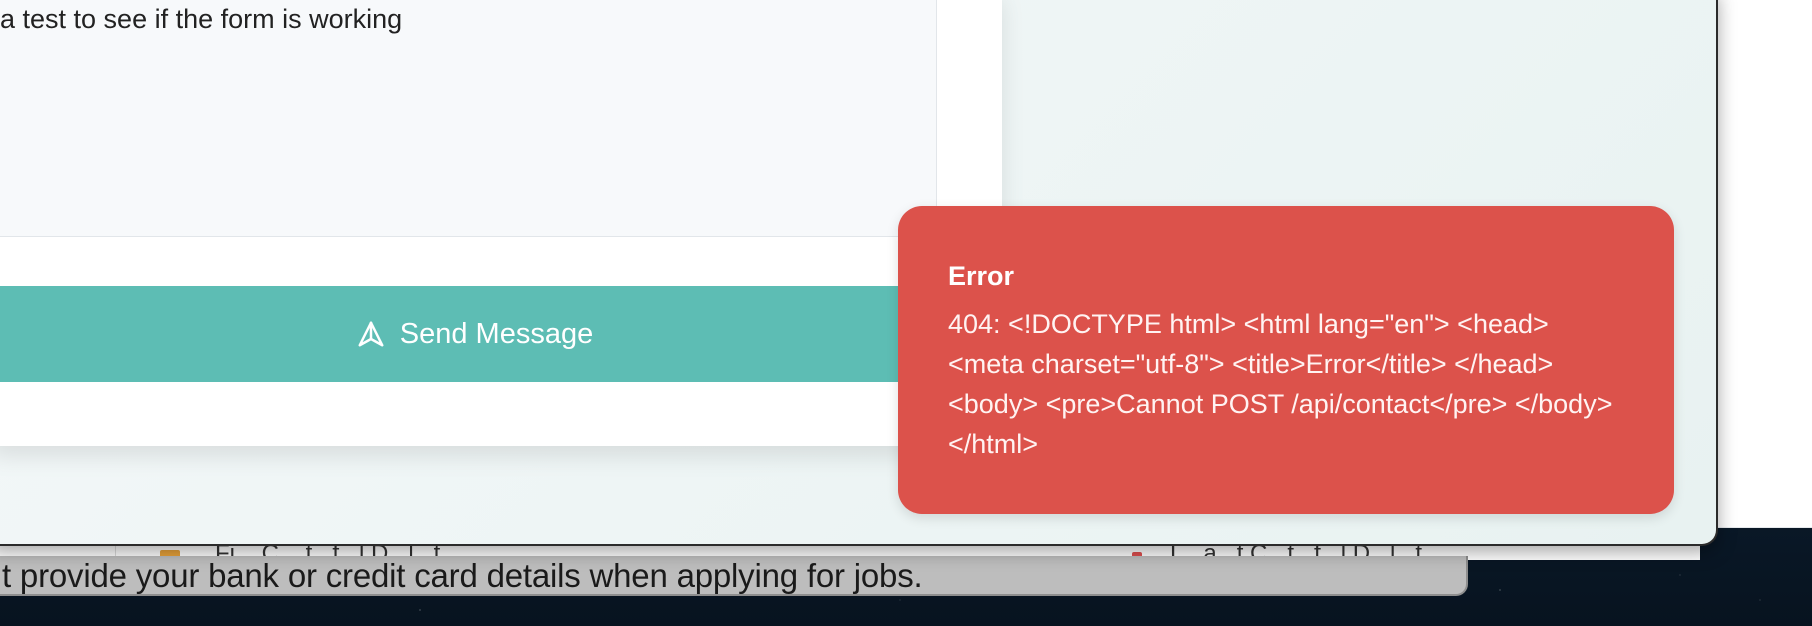  What do you see at coordinates (496, 333) in the screenshot?
I see `send-button-label: Send Message` at bounding box center [496, 333].